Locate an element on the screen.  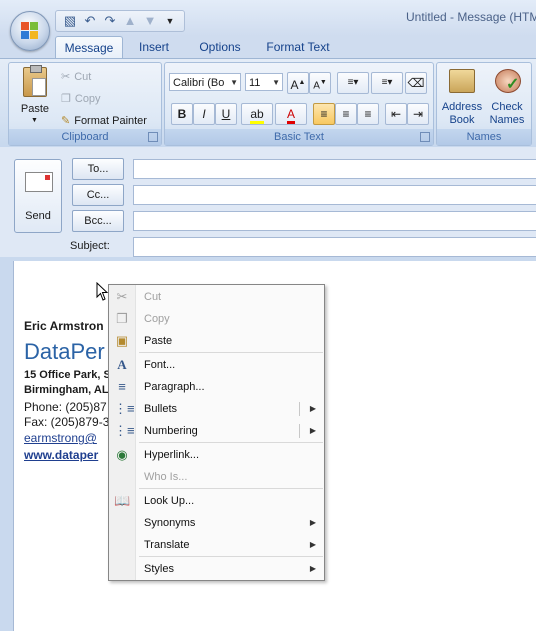
menu-item-label: Synonyms is located at coordinates (170, 523).